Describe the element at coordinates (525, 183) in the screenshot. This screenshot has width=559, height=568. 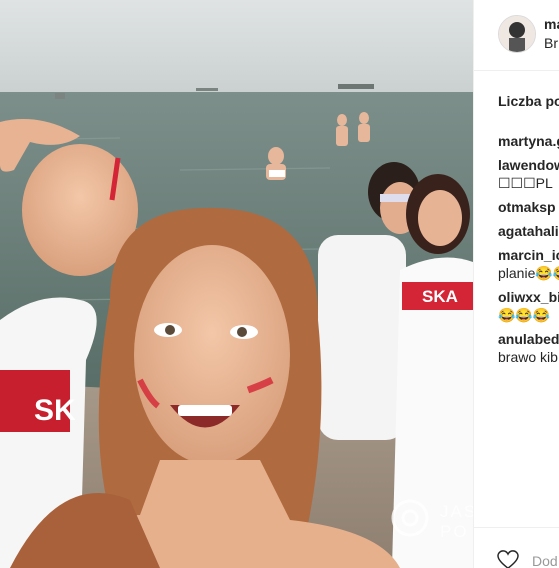
I see `comment-text: ☐☐☐PL` at that location.